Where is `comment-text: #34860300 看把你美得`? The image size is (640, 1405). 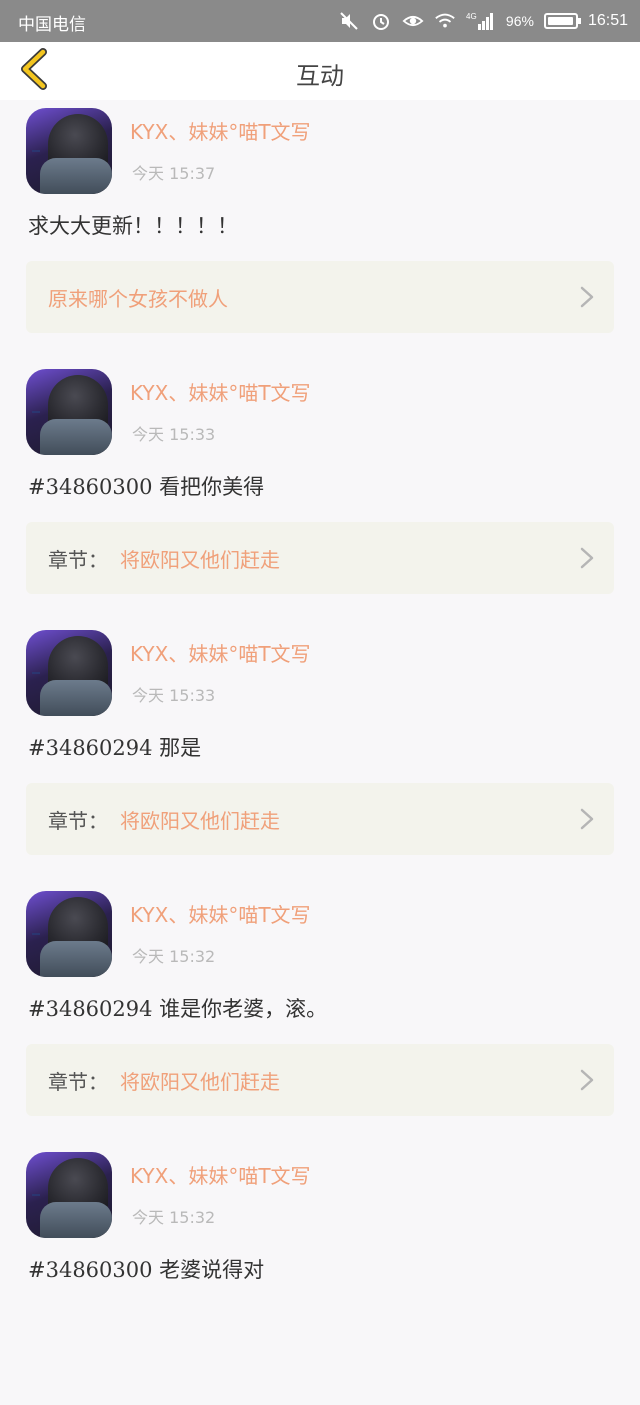
comment-text: #34860300 看把你美得 is located at coordinates (146, 487).